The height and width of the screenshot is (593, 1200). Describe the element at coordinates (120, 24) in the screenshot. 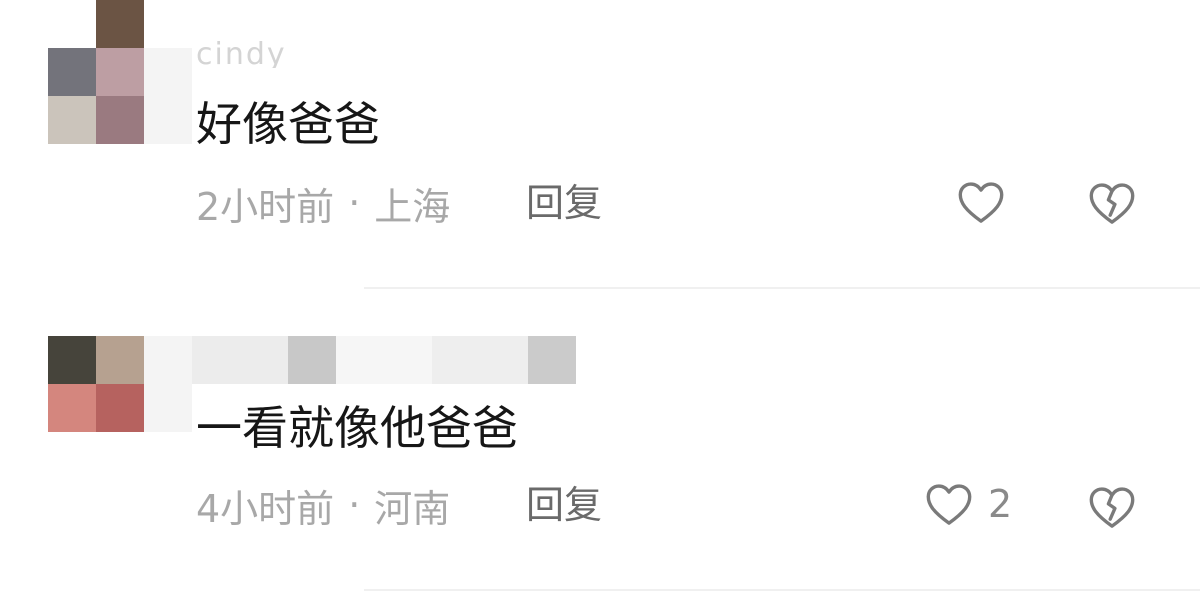

I see `avatar-mosaic-block` at that location.